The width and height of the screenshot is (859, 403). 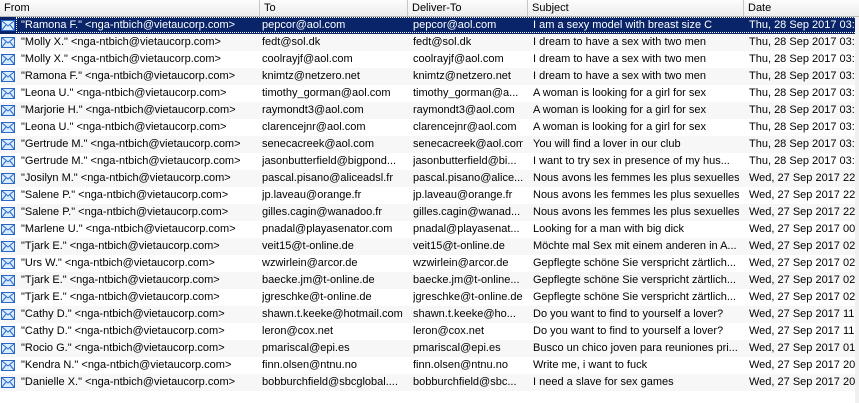 I want to click on date-cell: Wed, 27 Sep 2017 22:, so click(x=804, y=195).